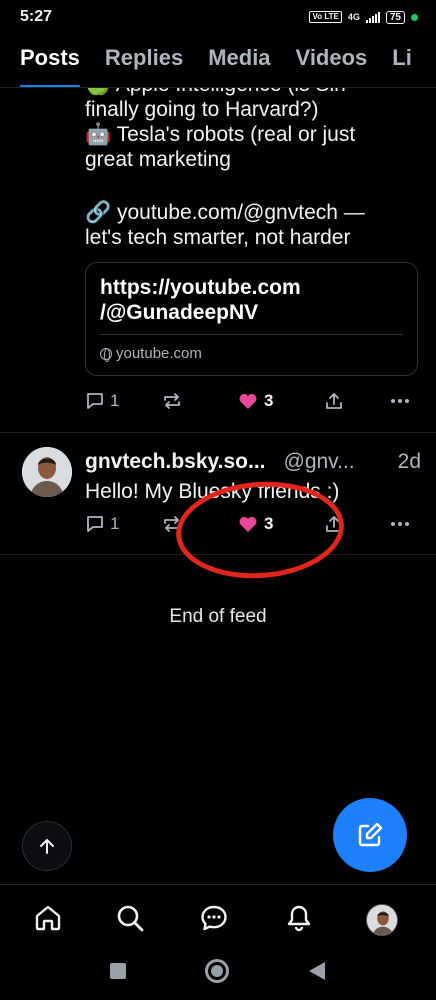 This screenshot has width=436, height=1000. What do you see at coordinates (239, 61) in the screenshot?
I see `tab-media: Media` at bounding box center [239, 61].